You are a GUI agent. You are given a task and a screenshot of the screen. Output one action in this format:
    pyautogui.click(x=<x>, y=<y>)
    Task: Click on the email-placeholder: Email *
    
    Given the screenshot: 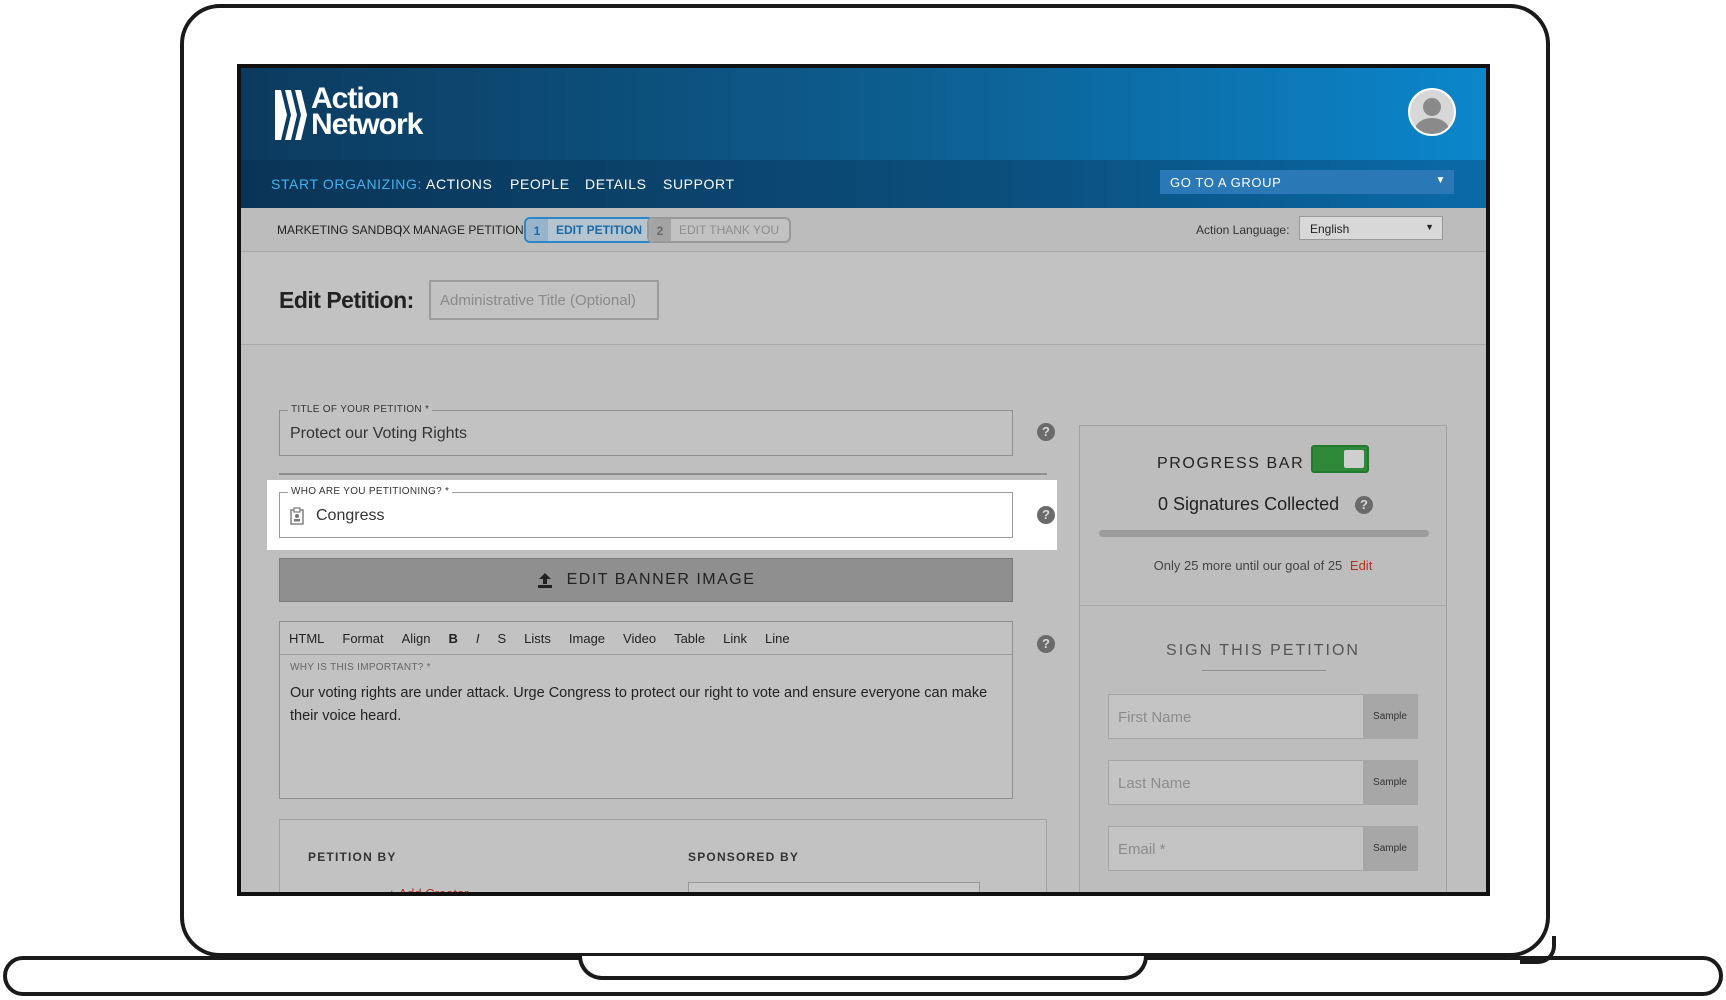 What is the action you would take?
    pyautogui.click(x=1142, y=849)
    